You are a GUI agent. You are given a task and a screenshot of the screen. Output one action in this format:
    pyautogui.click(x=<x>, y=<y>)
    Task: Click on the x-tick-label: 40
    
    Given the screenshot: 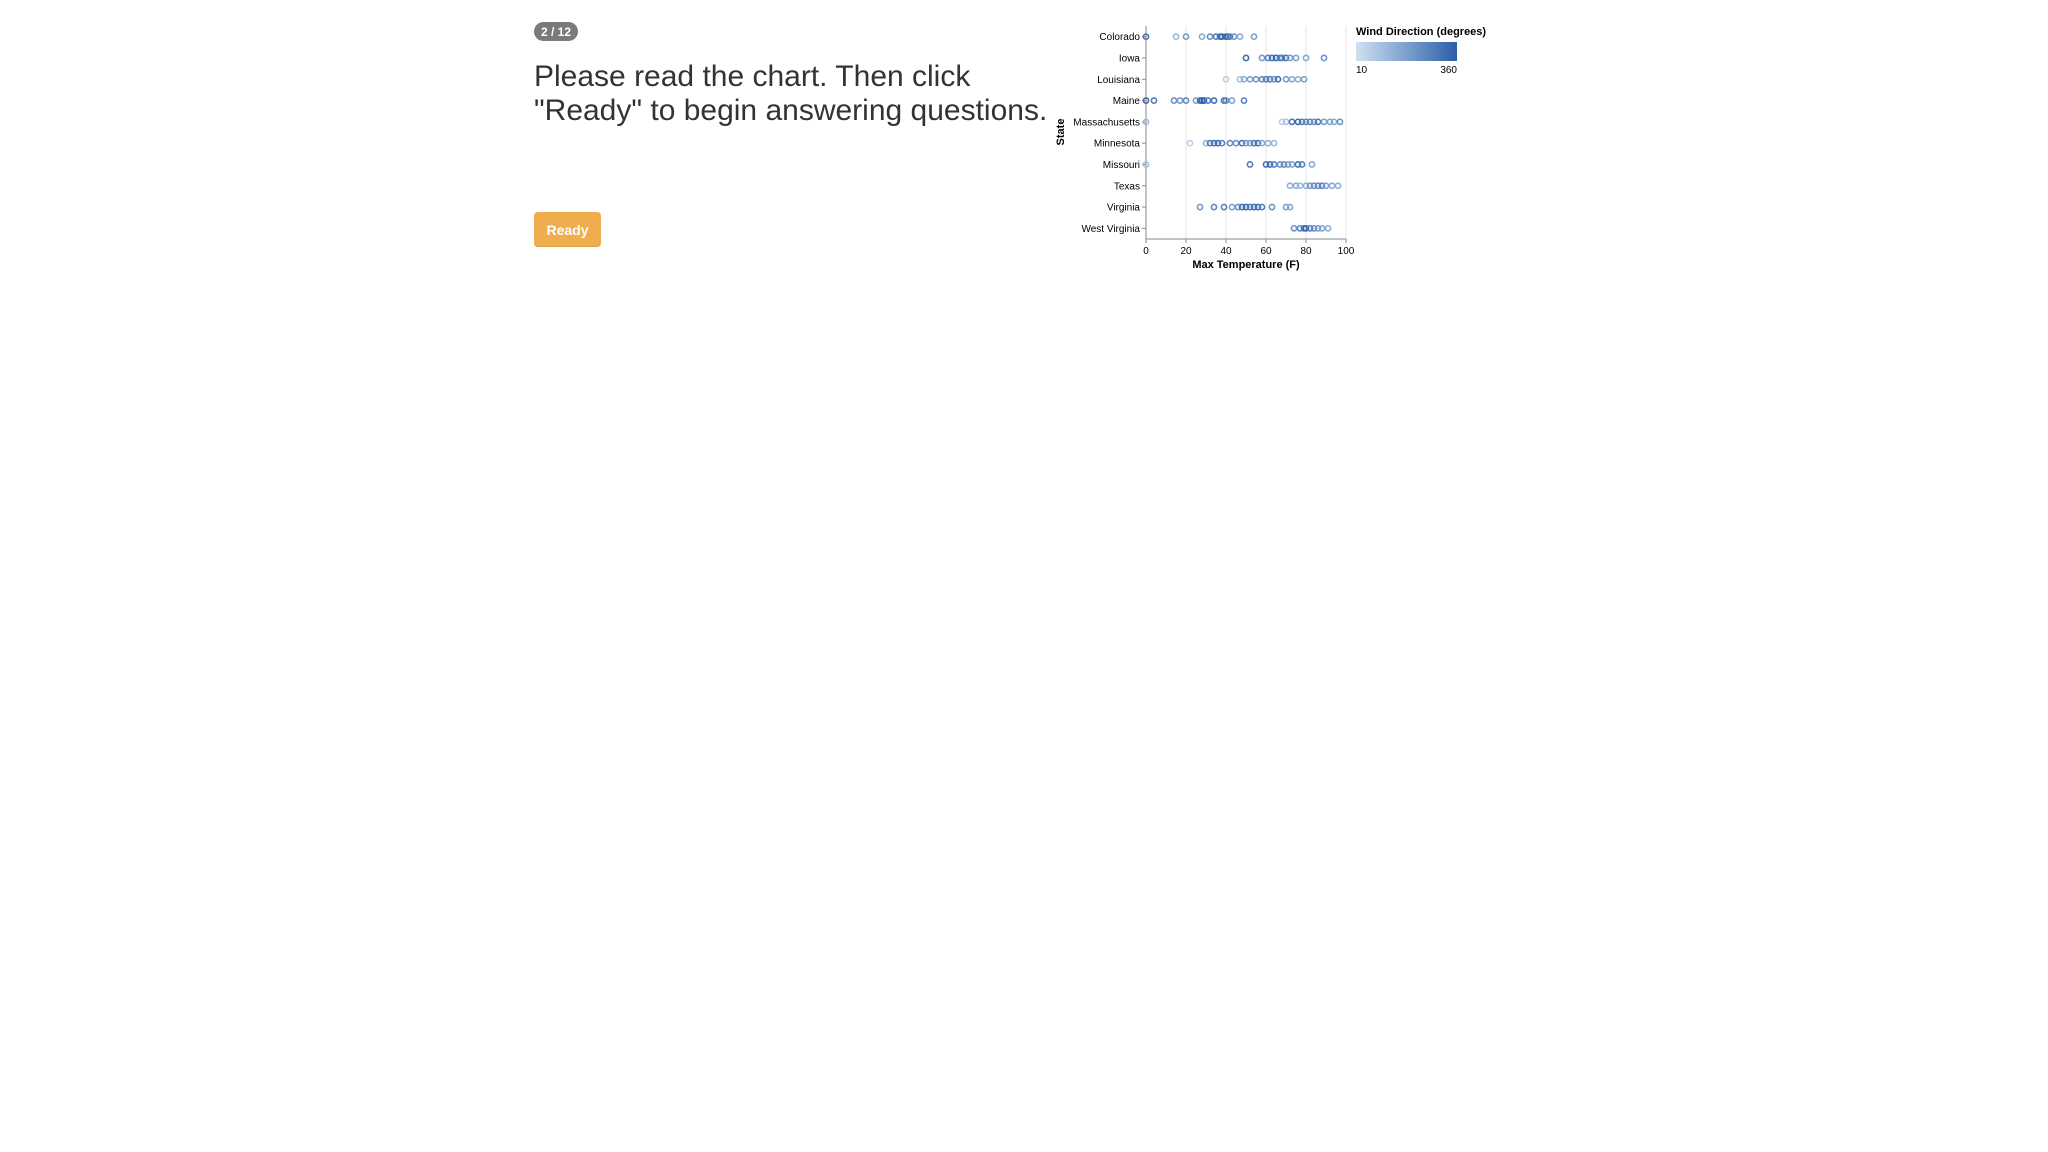 What is the action you would take?
    pyautogui.click(x=1226, y=251)
    